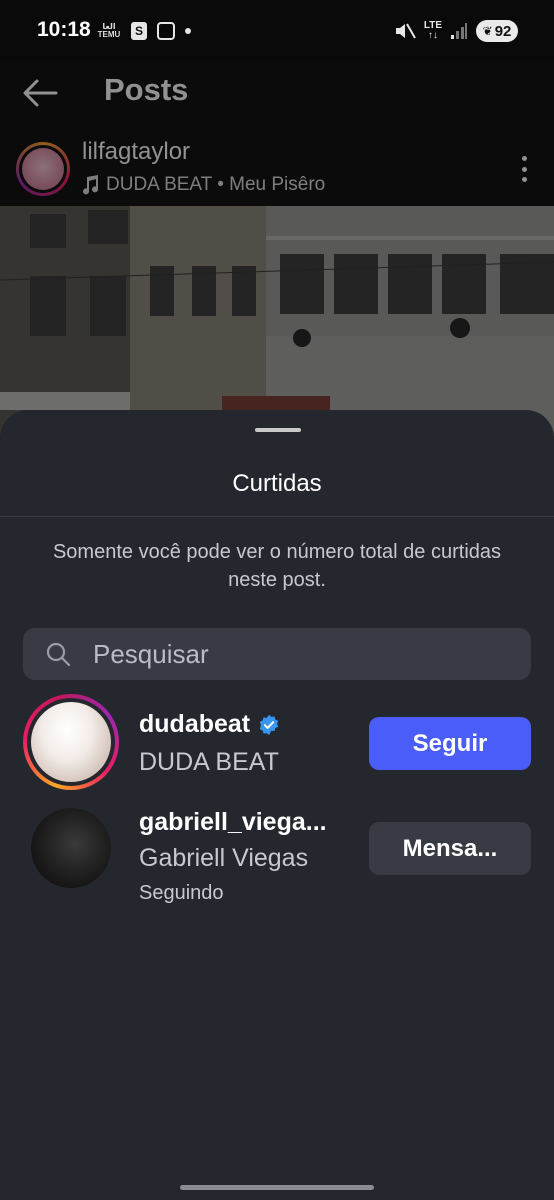 The width and height of the screenshot is (554, 1200). What do you see at coordinates (405, 31) in the screenshot?
I see `mute-icon` at bounding box center [405, 31].